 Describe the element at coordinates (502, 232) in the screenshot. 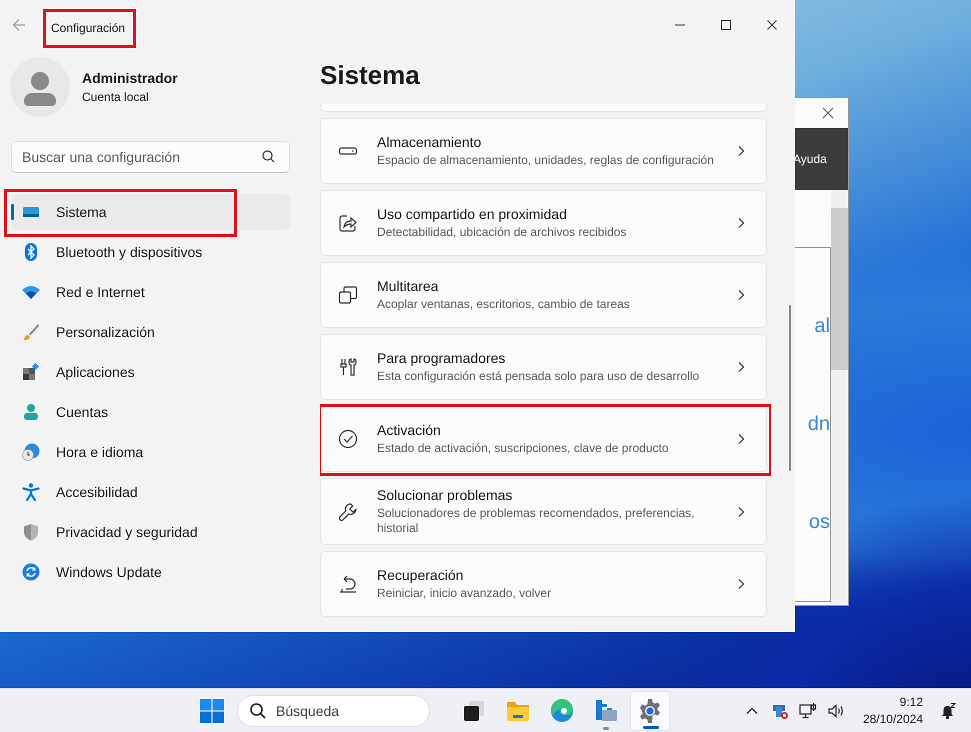

I see `card-description: Detectabilidad, ubicación de archivos recibidos` at that location.